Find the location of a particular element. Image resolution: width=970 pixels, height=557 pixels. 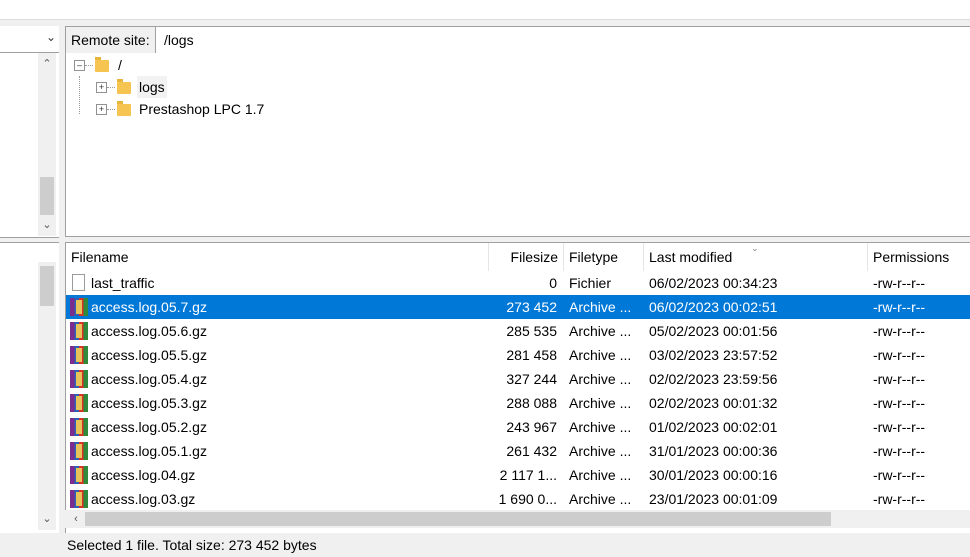

divider is located at coordinates (485, 19).